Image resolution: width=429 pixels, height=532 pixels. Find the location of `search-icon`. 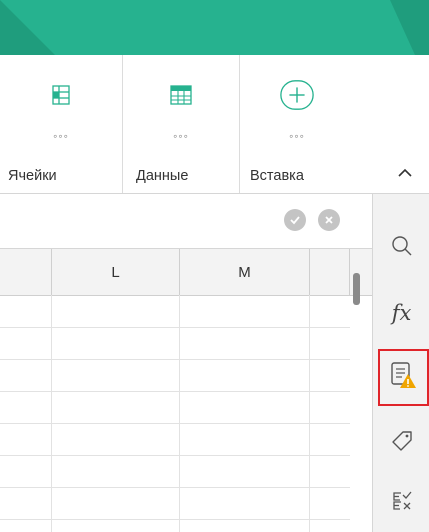

search-icon is located at coordinates (401, 246).